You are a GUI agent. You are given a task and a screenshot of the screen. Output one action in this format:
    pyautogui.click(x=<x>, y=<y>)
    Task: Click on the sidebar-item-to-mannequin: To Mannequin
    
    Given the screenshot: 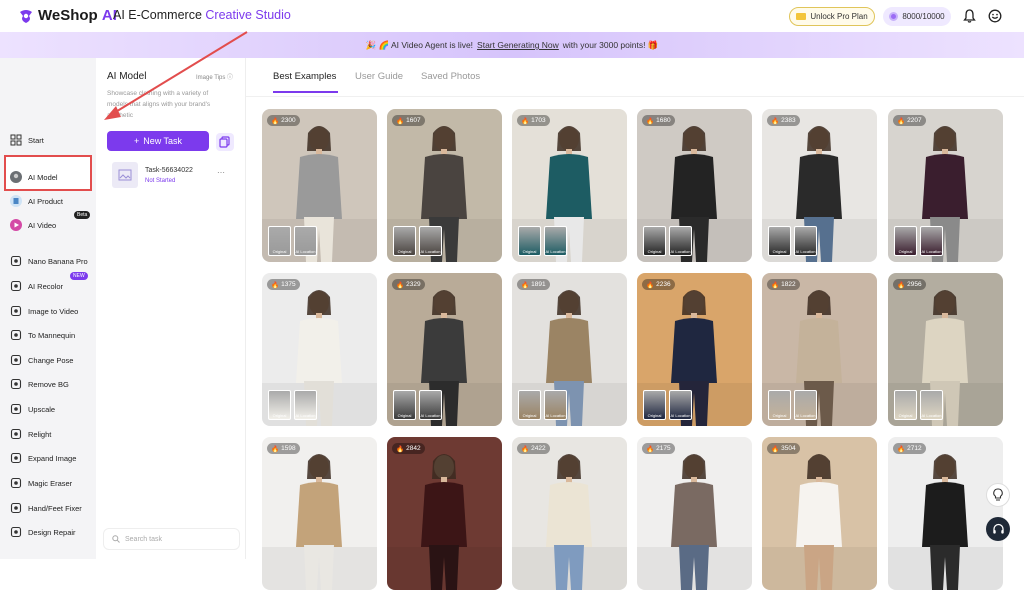 What is the action you would take?
    pyautogui.click(x=42, y=335)
    